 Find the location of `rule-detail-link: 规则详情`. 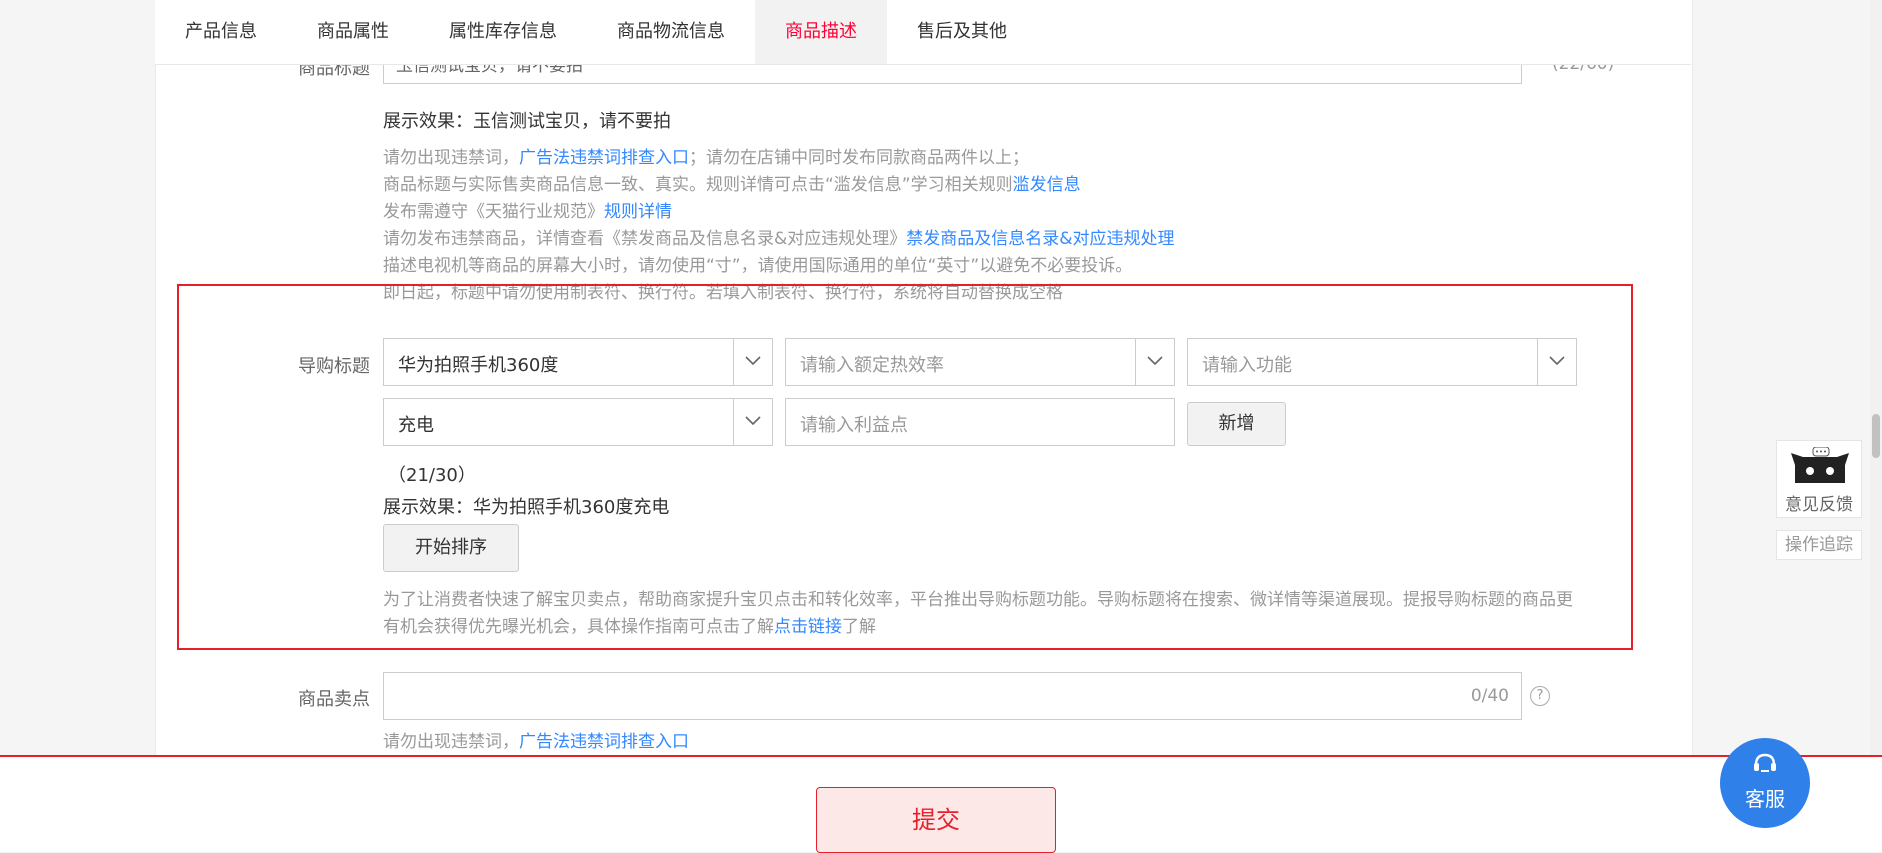

rule-detail-link: 规则详情 is located at coordinates (638, 212).